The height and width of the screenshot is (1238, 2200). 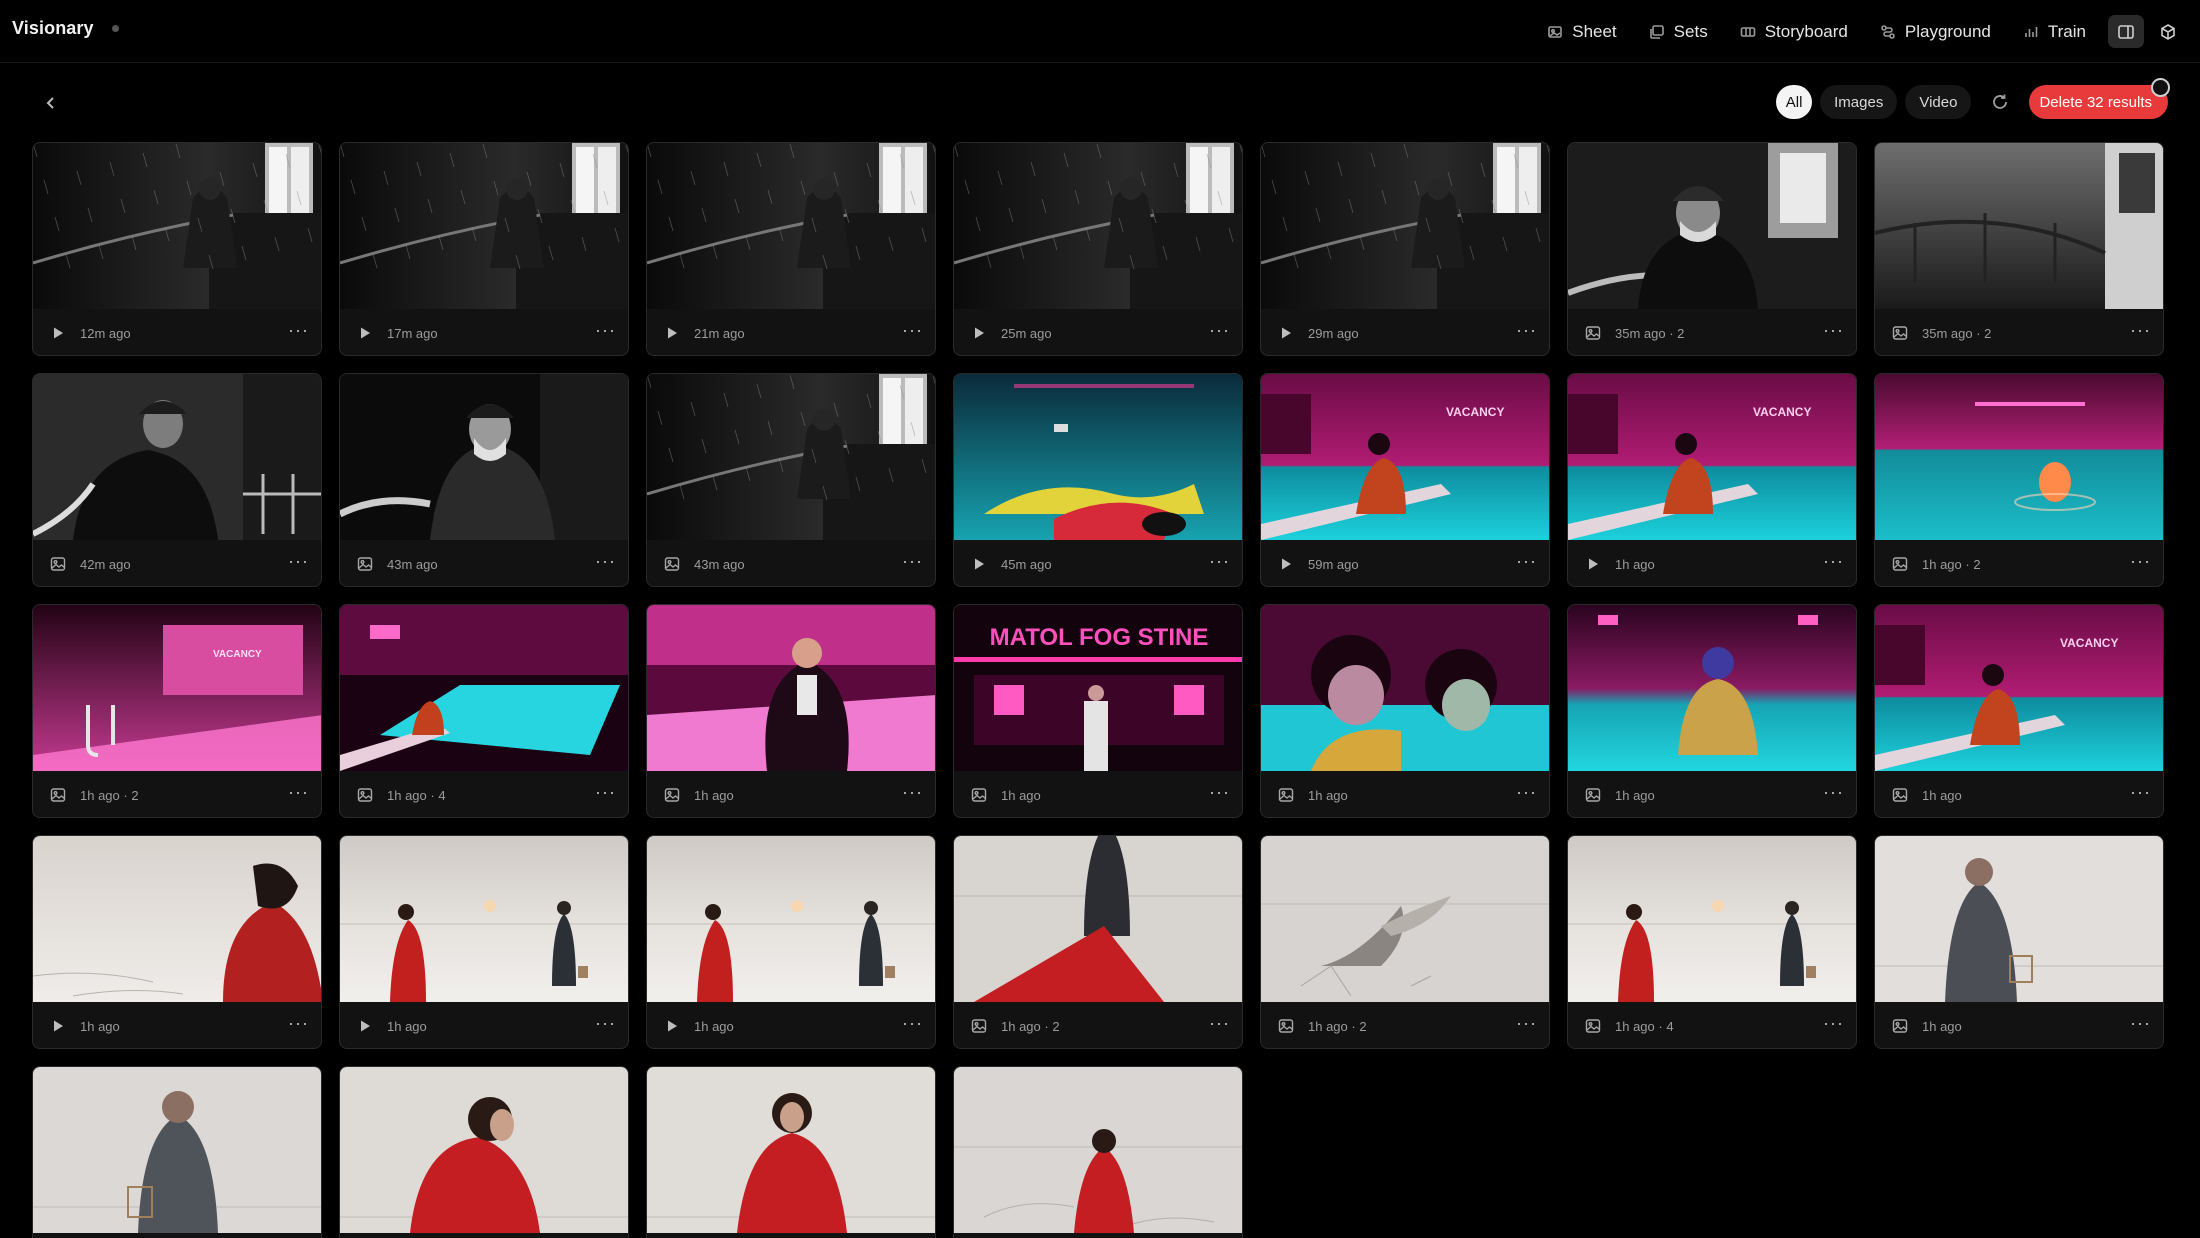 I want to click on nav-playground: Playground, so click(x=1935, y=31).